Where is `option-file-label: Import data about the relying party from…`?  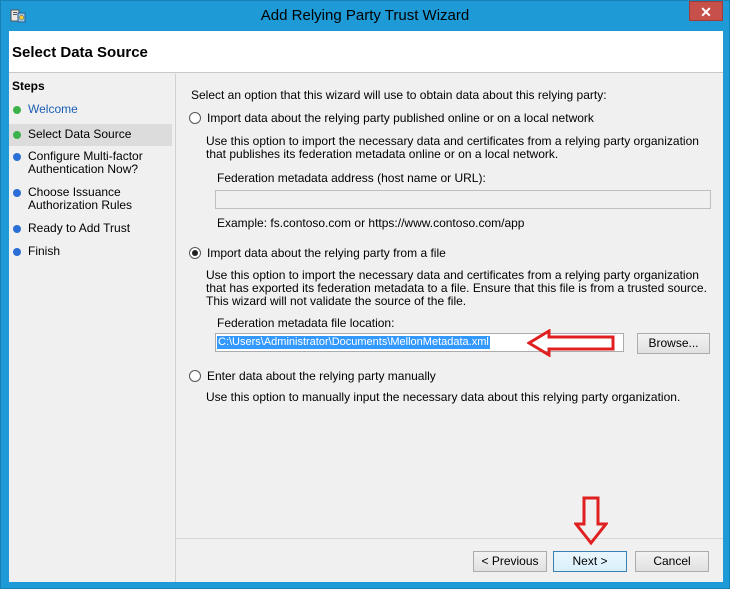 option-file-label: Import data about the relying party from… is located at coordinates (326, 253).